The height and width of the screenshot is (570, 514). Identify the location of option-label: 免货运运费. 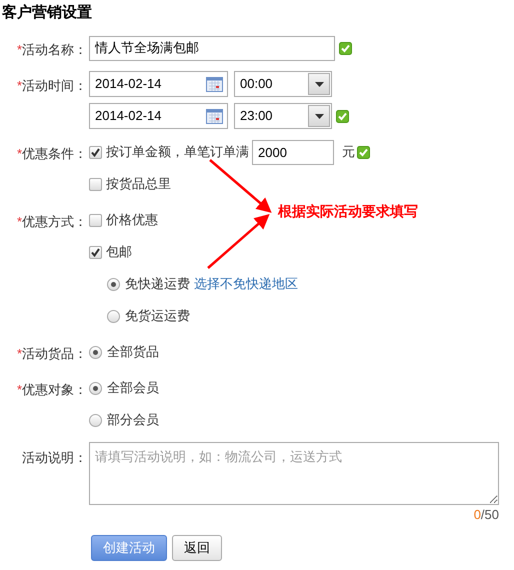
(157, 316).